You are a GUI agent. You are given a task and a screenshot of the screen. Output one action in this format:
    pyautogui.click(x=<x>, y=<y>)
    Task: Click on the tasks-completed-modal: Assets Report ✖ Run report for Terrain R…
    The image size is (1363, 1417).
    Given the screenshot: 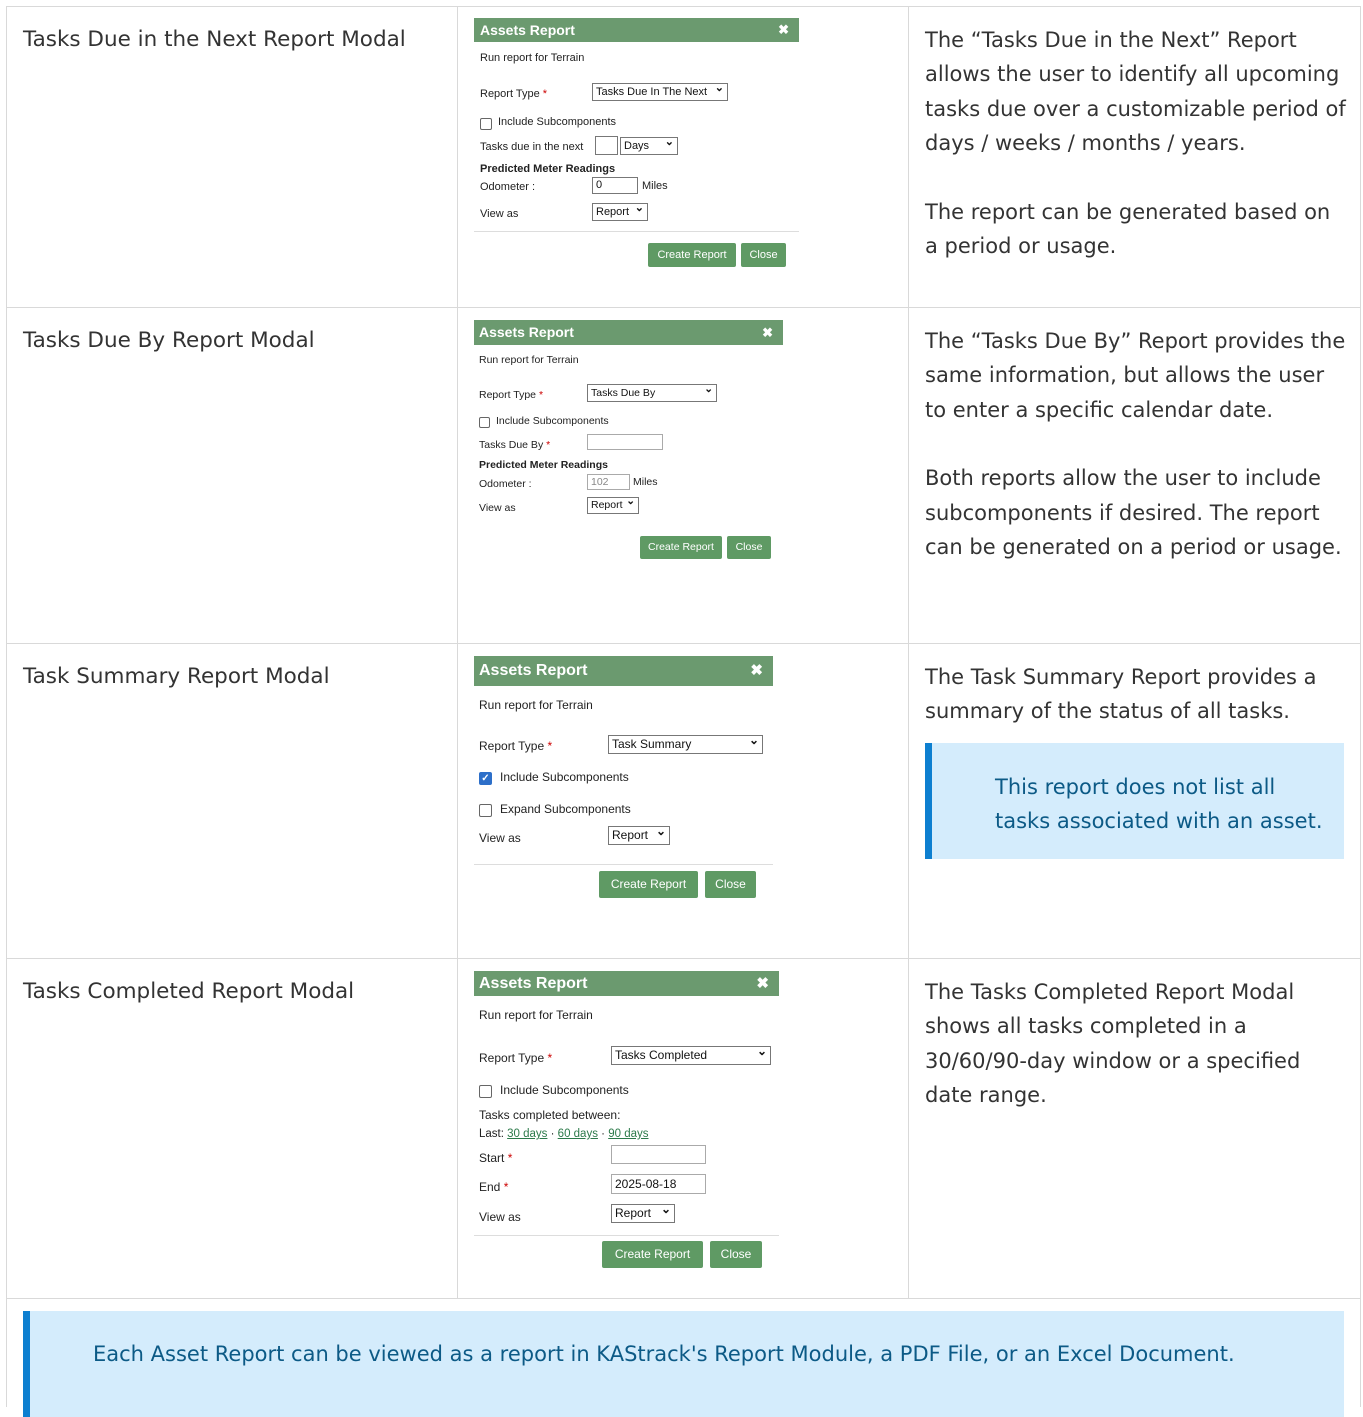 What is the action you would take?
    pyautogui.click(x=626, y=1128)
    